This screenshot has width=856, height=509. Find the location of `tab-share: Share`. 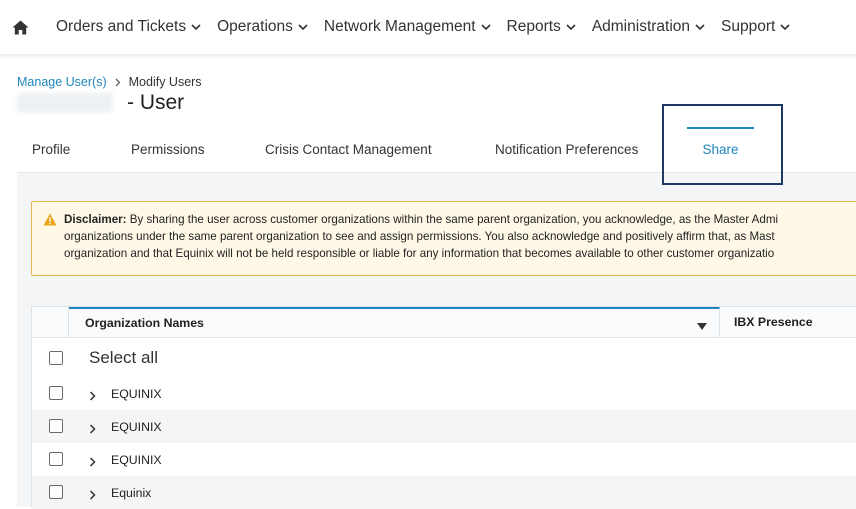

tab-share: Share is located at coordinates (720, 149).